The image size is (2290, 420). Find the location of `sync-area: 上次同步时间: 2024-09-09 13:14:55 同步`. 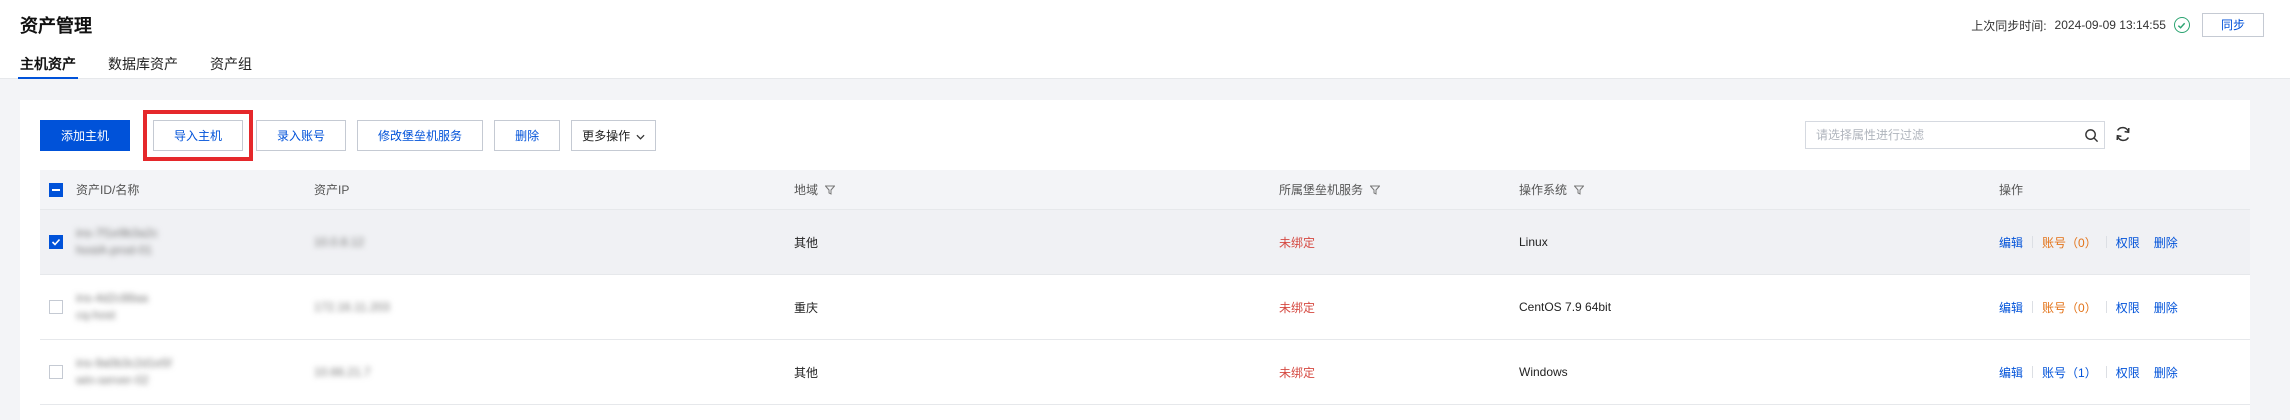

sync-area: 上次同步时间: 2024-09-09 13:14:55 同步 is located at coordinates (2117, 25).